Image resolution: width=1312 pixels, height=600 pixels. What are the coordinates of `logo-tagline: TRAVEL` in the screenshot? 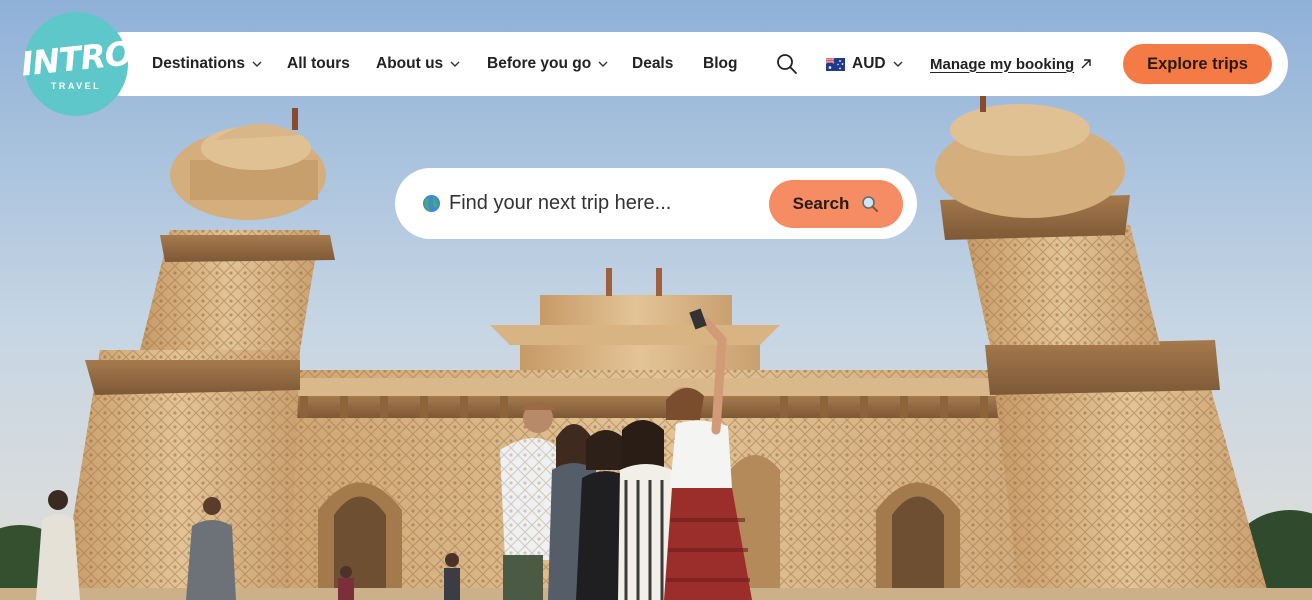 It's located at (76, 85).